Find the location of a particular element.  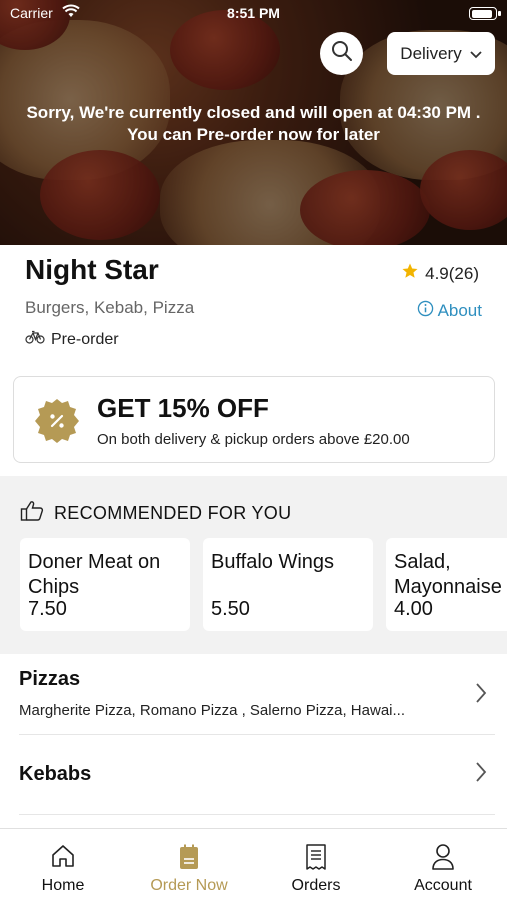

user-icon is located at coordinates (443, 859).